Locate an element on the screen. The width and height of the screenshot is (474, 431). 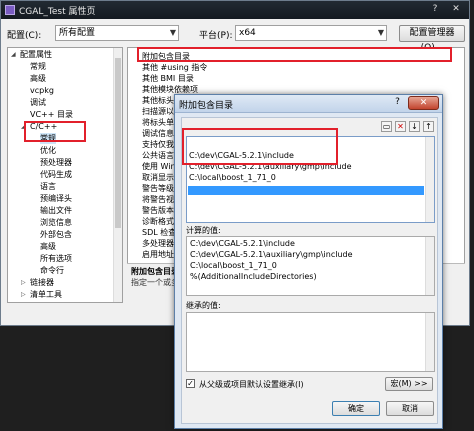
delete-icon: ✕ is located at coordinates (400, 126).